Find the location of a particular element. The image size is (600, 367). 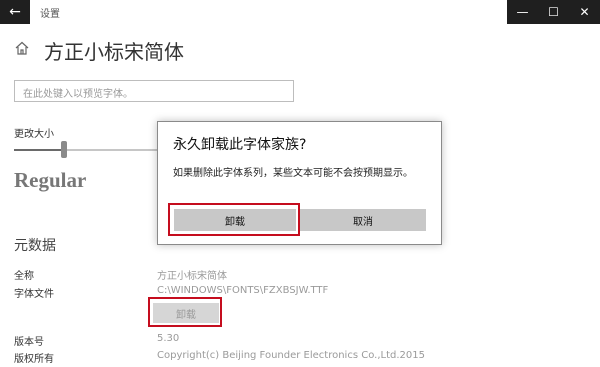

close-button: ✕ is located at coordinates (584, 12).